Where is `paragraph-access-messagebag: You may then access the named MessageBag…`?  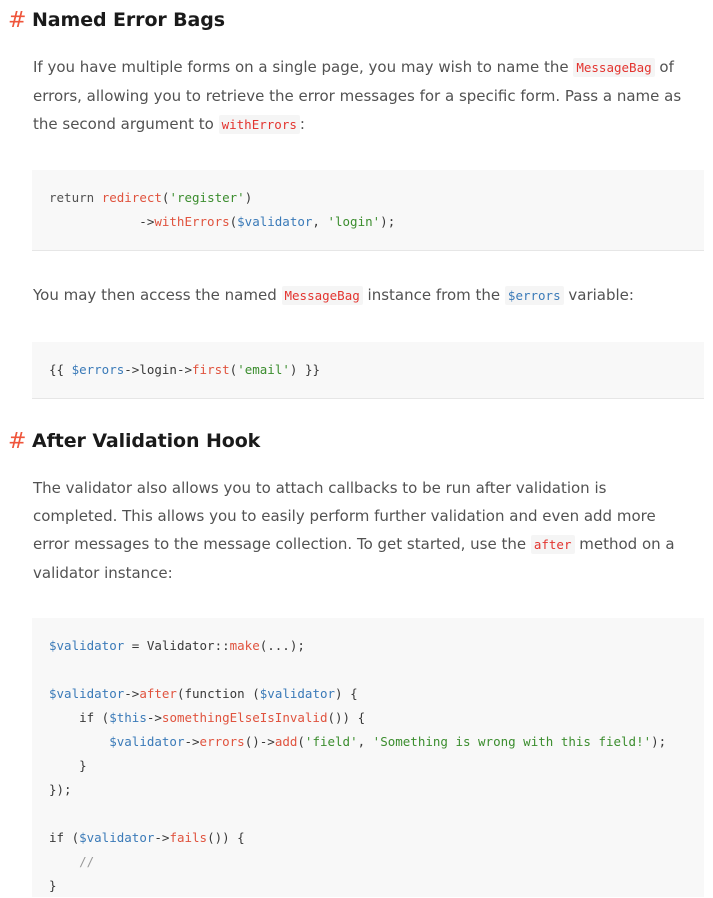 paragraph-access-messagebag: You may then access the named MessageBag… is located at coordinates (365, 295).